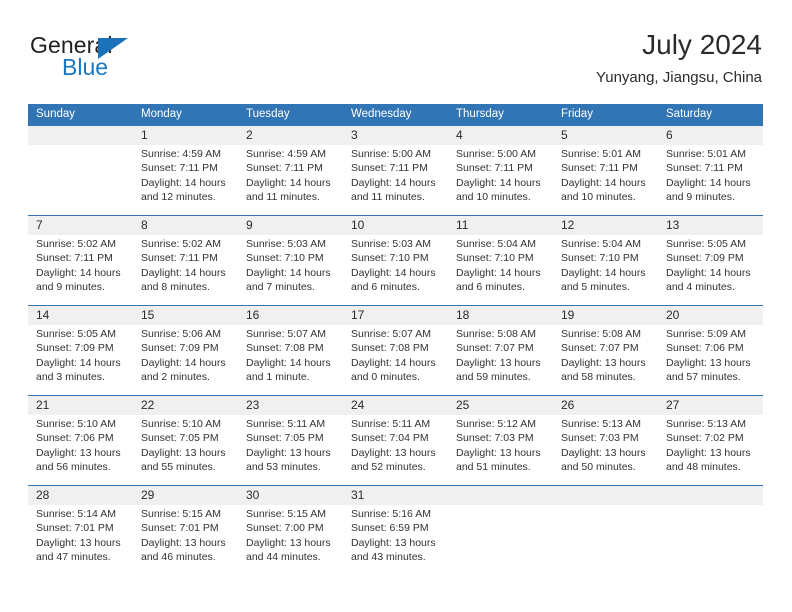 The image size is (792, 612). I want to click on day-number: 3, so click(395, 135).